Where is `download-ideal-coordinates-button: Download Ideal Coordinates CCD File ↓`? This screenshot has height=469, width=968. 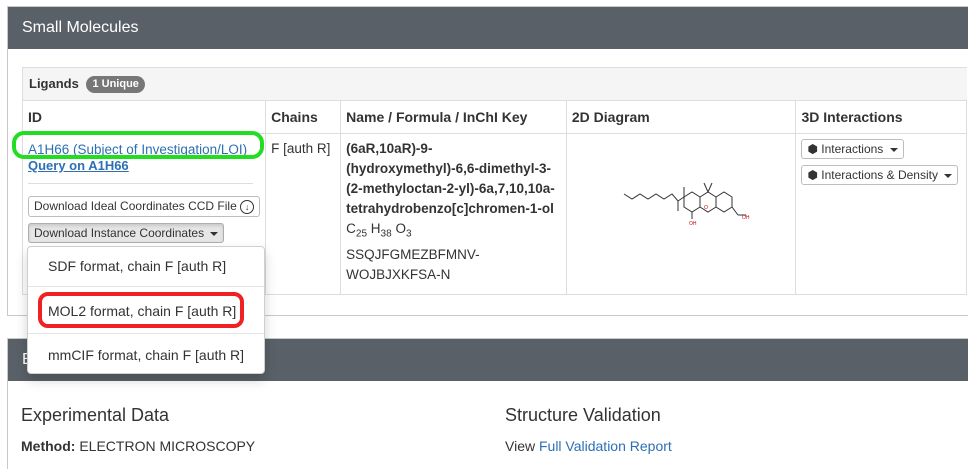
download-ideal-coordinates-button: Download Ideal Coordinates CCD File ↓ is located at coordinates (144, 206).